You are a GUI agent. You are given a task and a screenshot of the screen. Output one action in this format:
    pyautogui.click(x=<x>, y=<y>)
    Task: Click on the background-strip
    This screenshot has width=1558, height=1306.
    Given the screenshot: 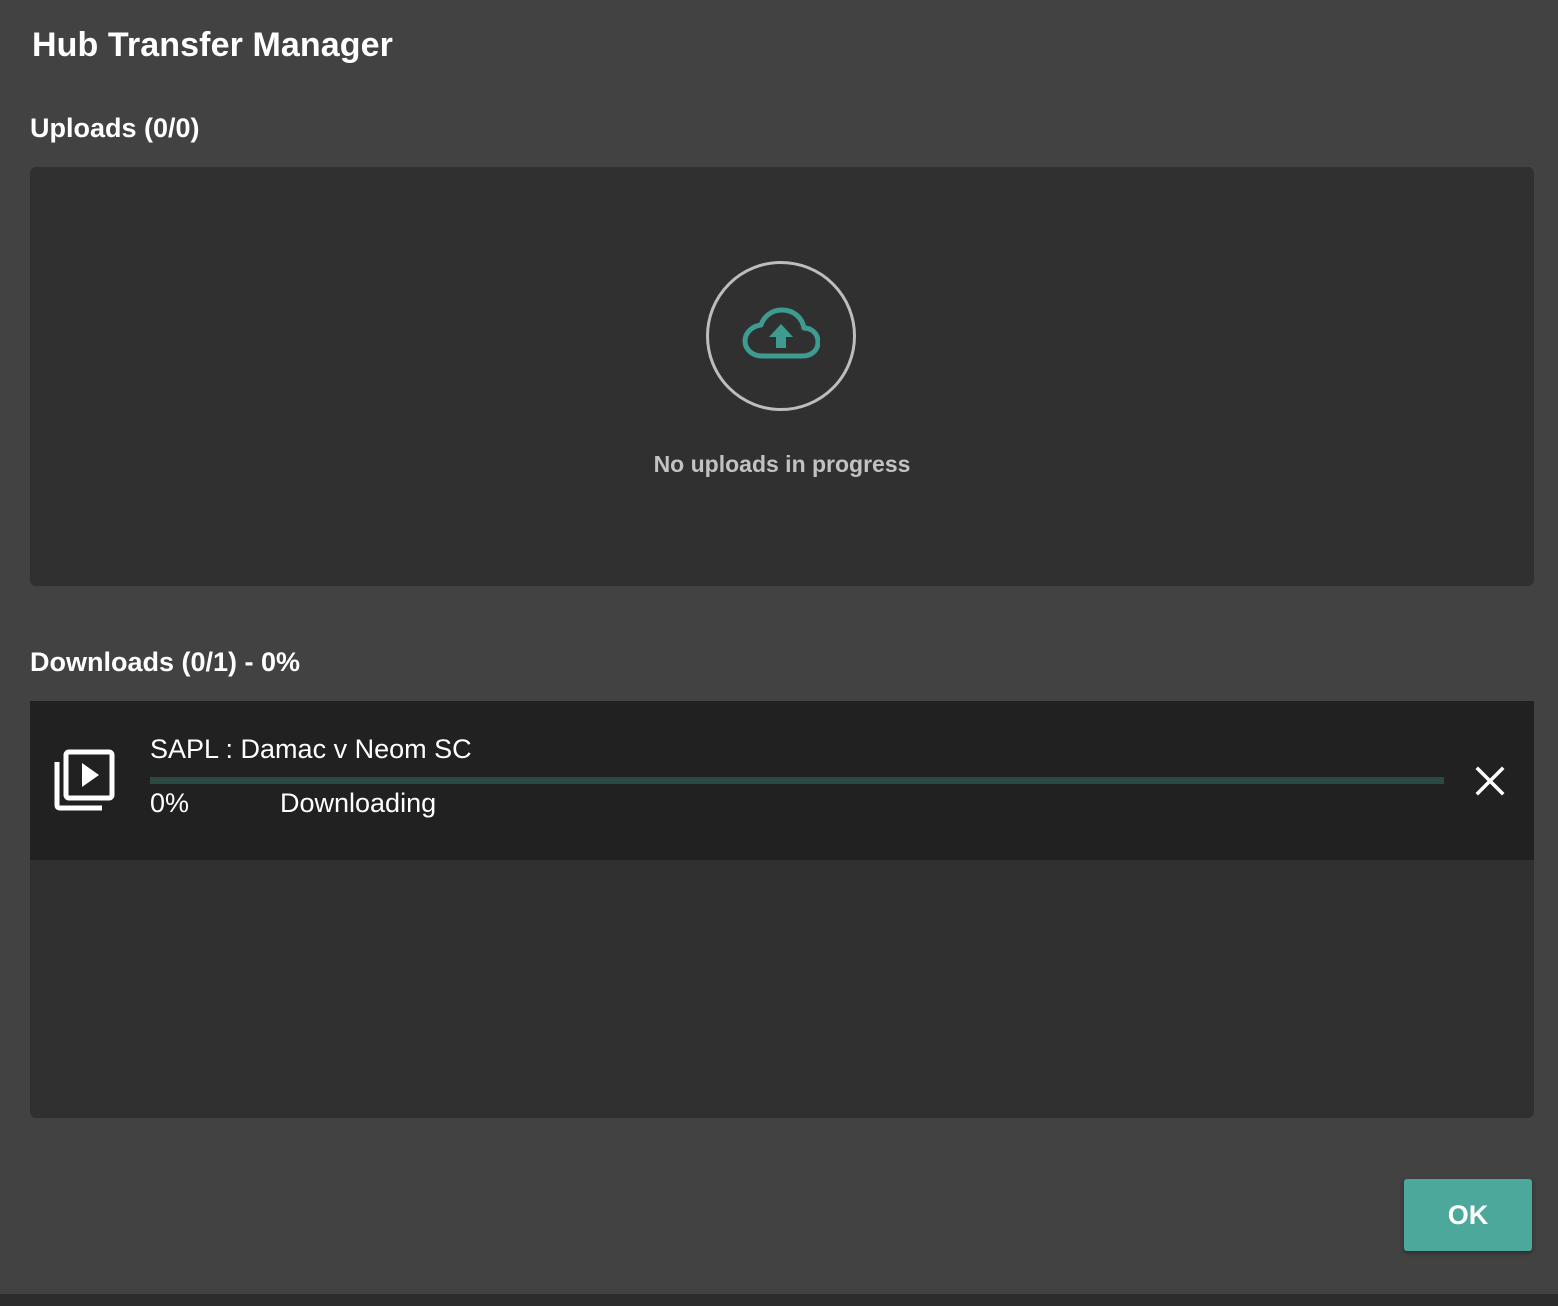 What is the action you would take?
    pyautogui.click(x=779, y=1300)
    